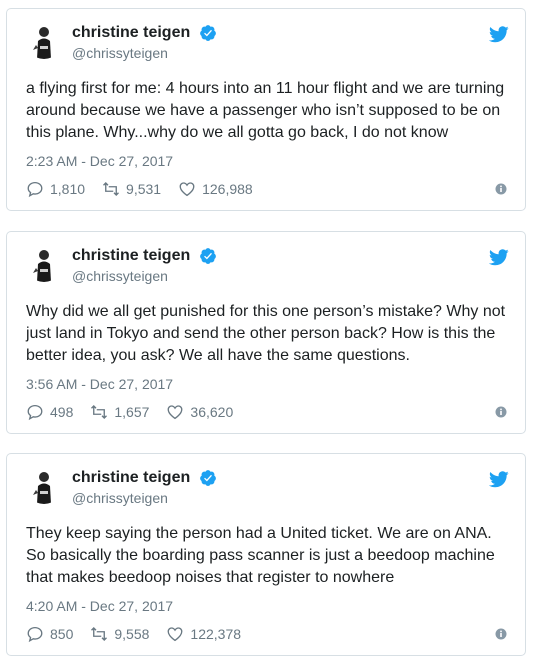 This screenshot has height=665, width=535. Describe the element at coordinates (132, 634) in the screenshot. I see `retweet-count: 9,558` at that location.